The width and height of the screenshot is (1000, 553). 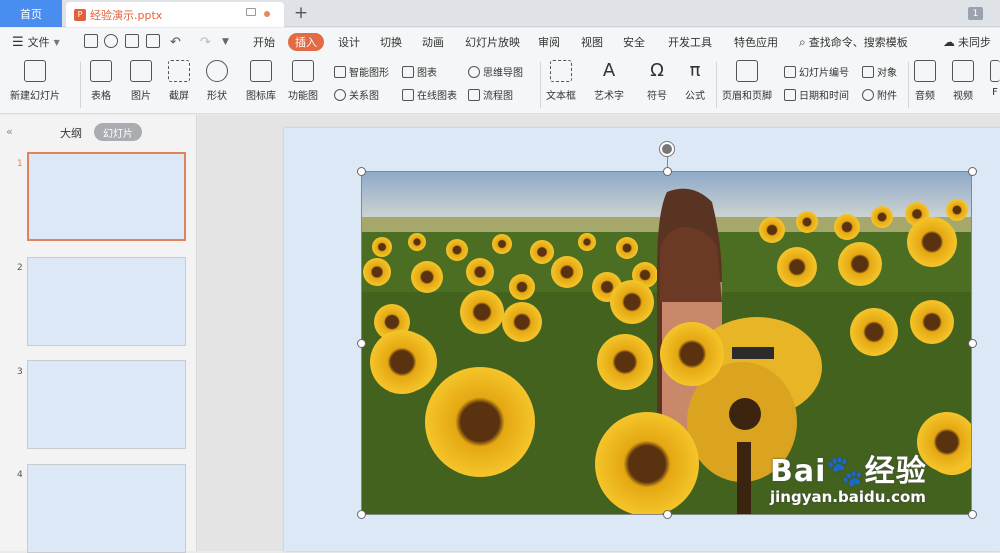 I want to click on online-chart-button: 在线图表, so click(x=429, y=94).